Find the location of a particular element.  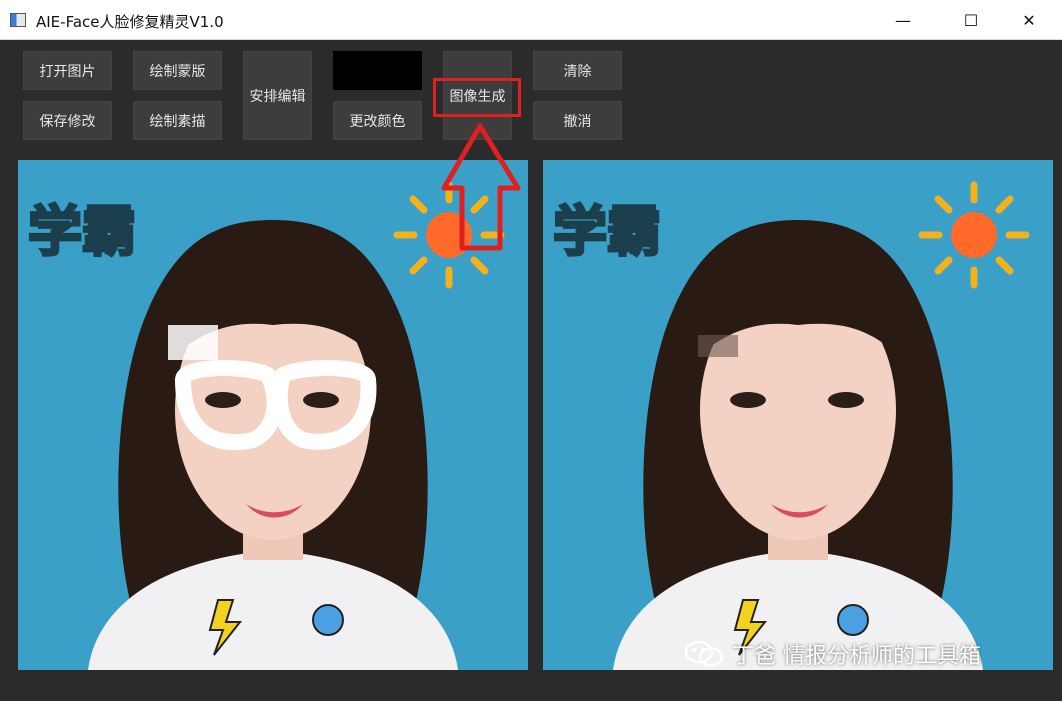

save-changes-button: 保存修改 is located at coordinates (67, 120).